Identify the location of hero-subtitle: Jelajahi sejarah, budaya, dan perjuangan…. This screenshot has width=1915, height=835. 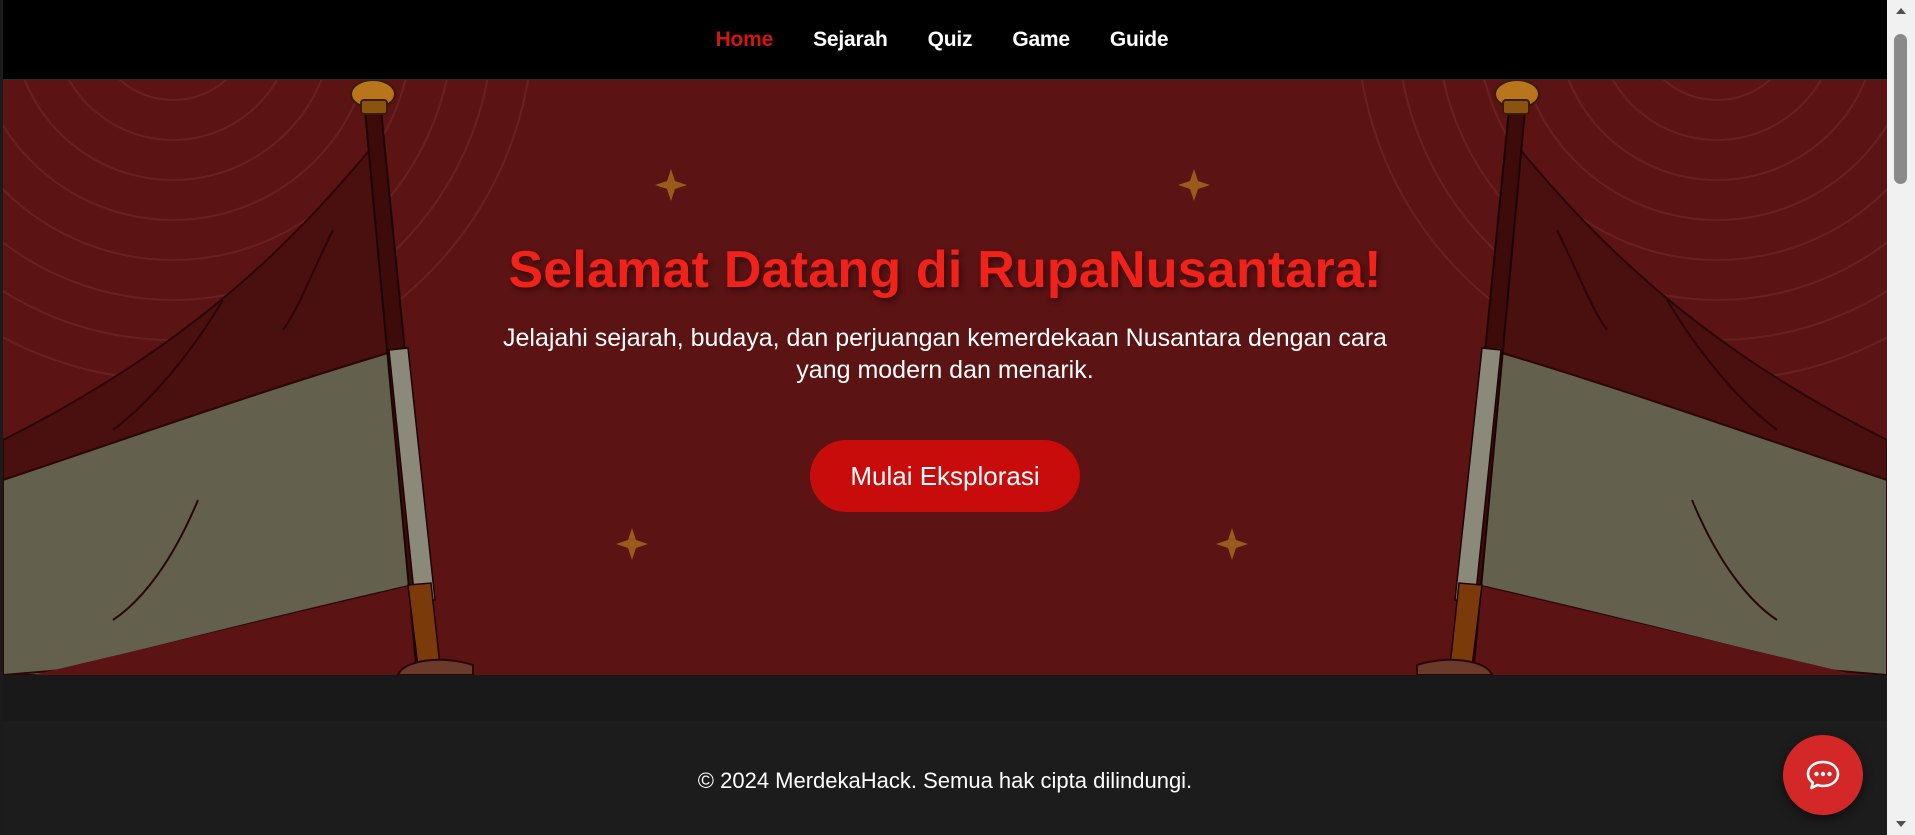
(945, 354).